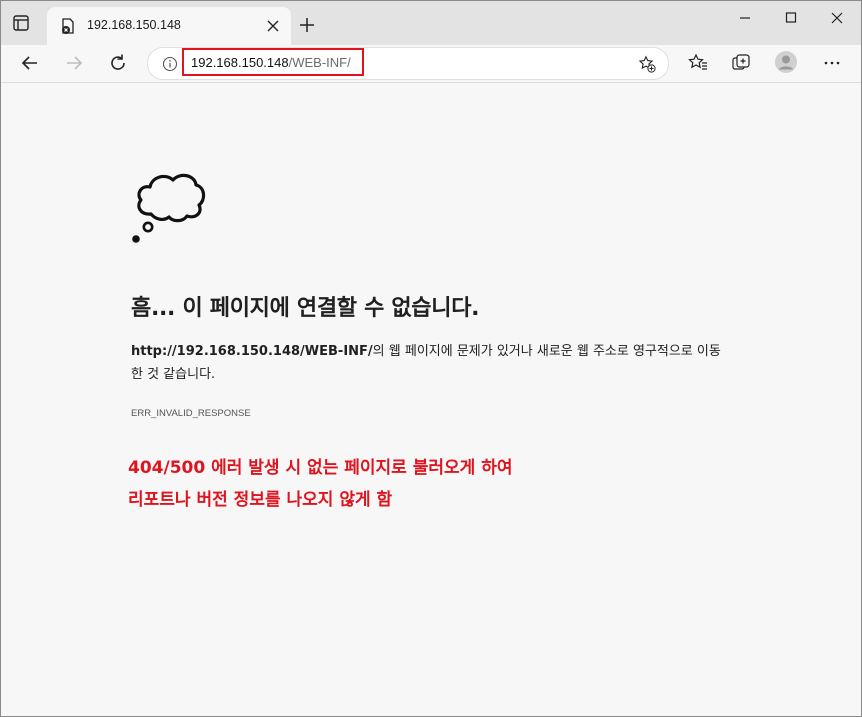  What do you see at coordinates (252, 351) in the screenshot?
I see `error-url: http://192.168.150.148/WEB-INF/` at bounding box center [252, 351].